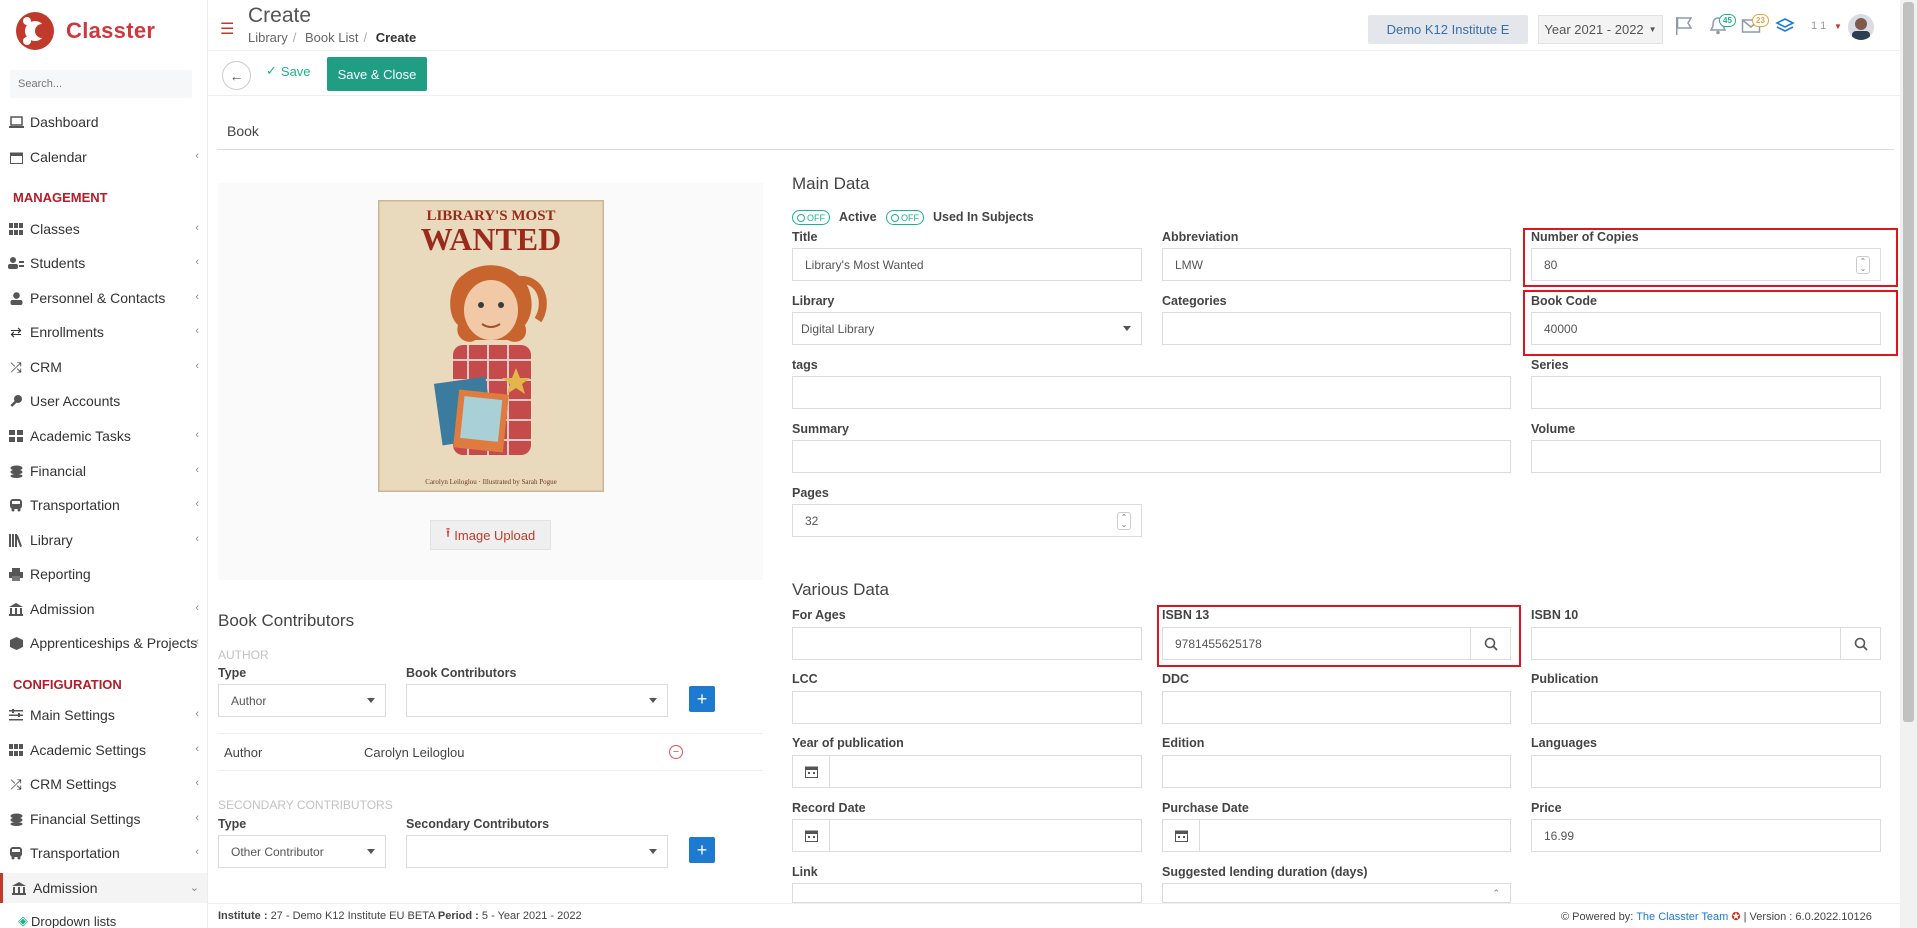  What do you see at coordinates (537, 700) in the screenshot?
I see `book-contributors-select` at bounding box center [537, 700].